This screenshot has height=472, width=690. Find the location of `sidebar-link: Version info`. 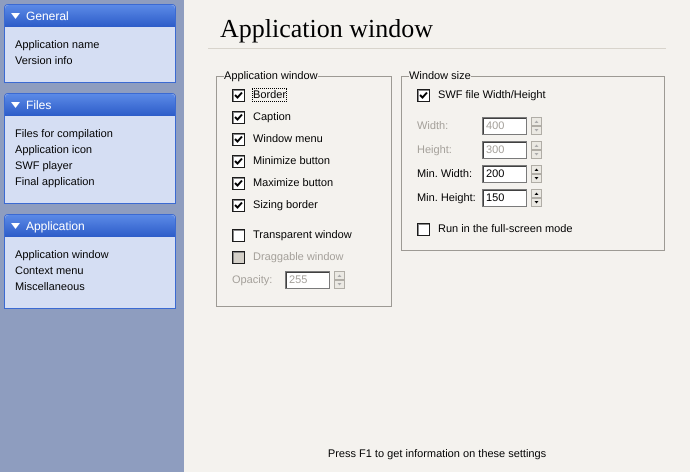

sidebar-link: Version info is located at coordinates (90, 61).